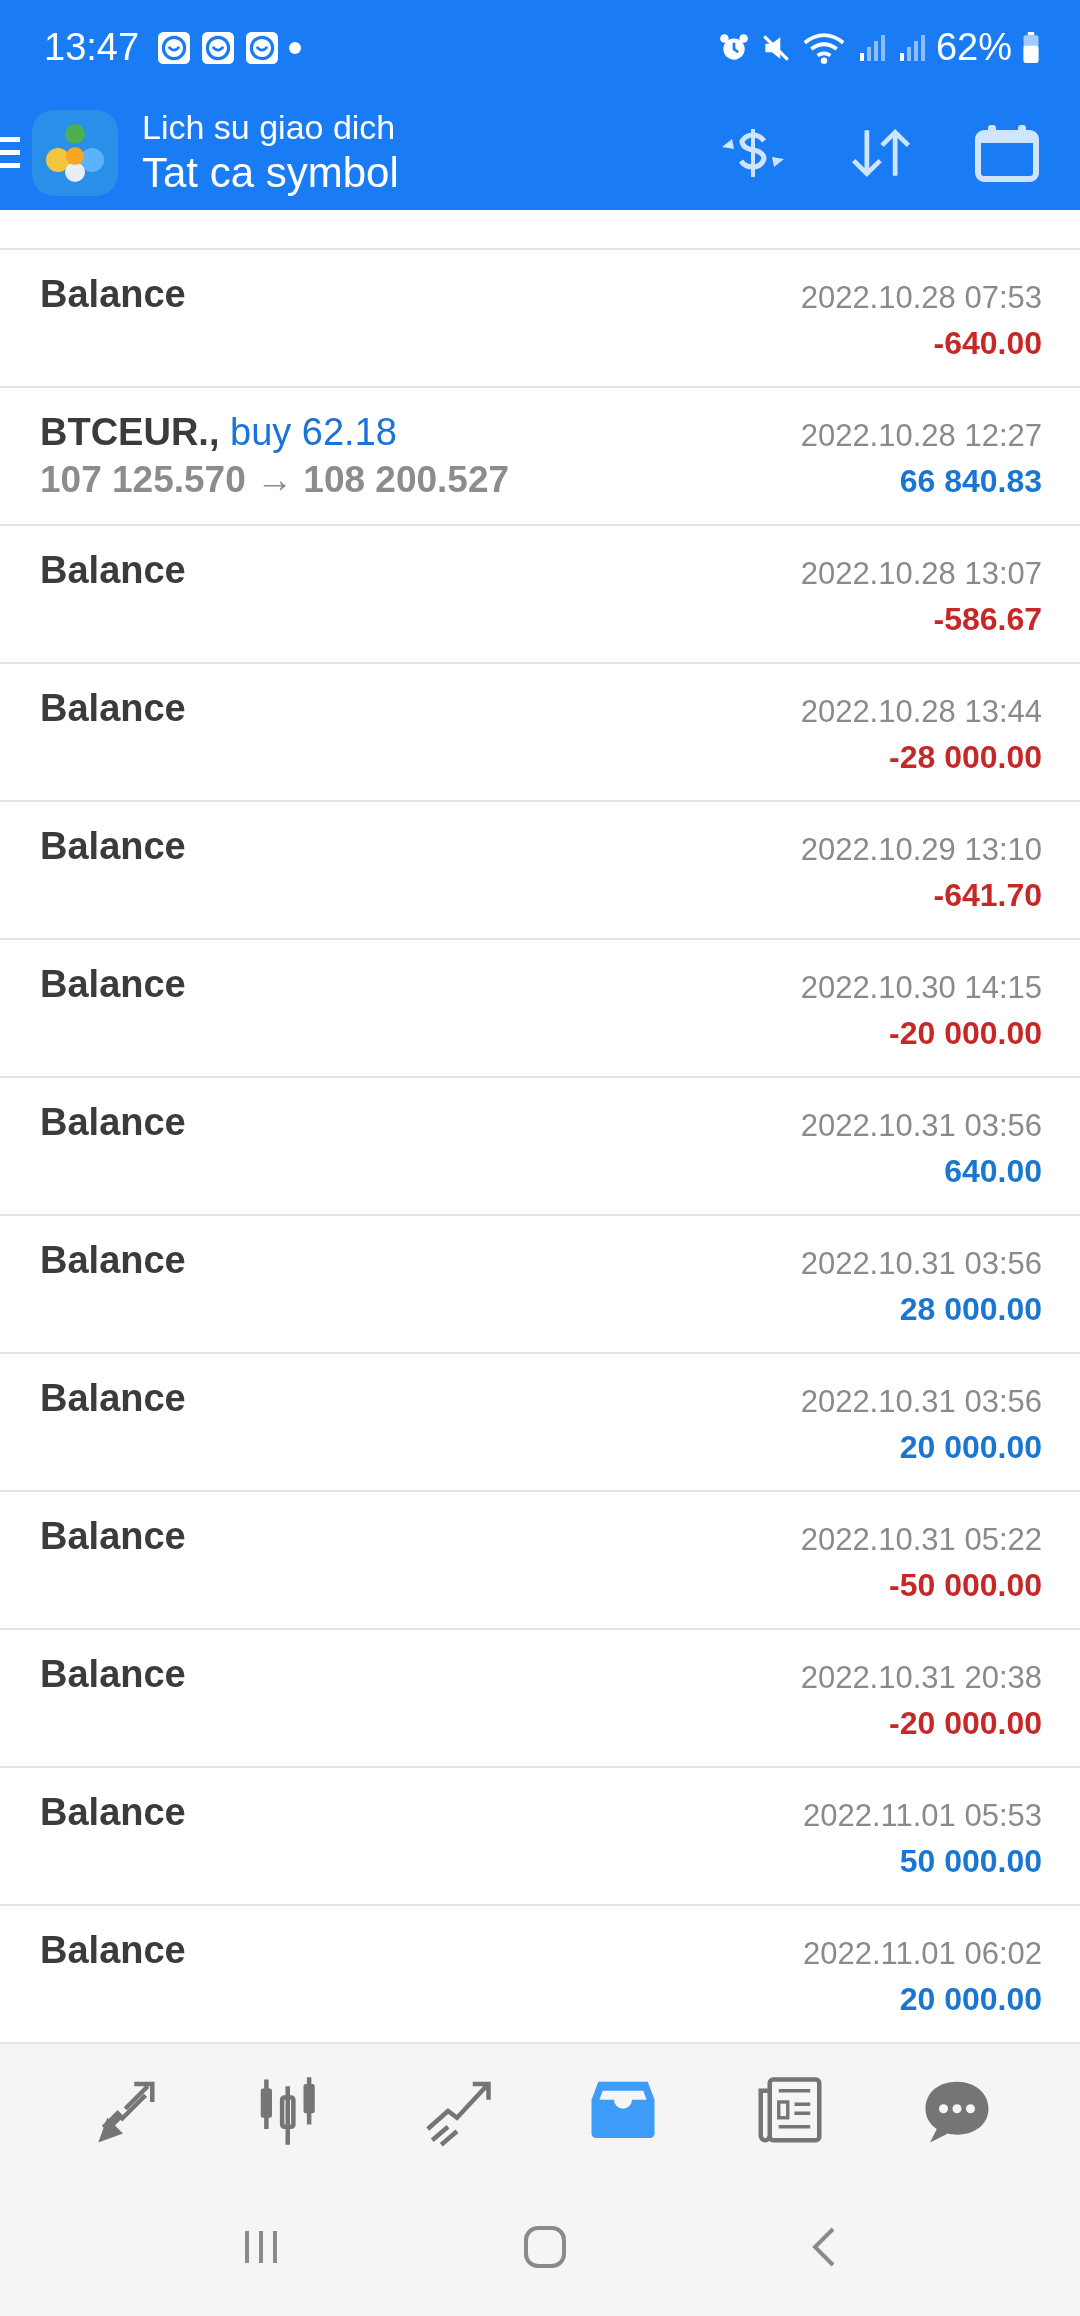  Describe the element at coordinates (275, 480) in the screenshot. I see `deal-prices: 107 125.570 → 108 200.527` at that location.